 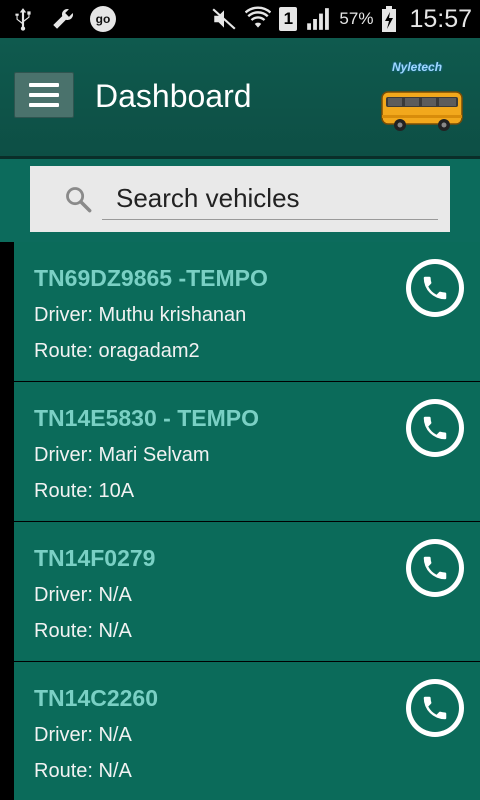 I want to click on vehicle-route: Route: oragadam2, so click(x=117, y=351).